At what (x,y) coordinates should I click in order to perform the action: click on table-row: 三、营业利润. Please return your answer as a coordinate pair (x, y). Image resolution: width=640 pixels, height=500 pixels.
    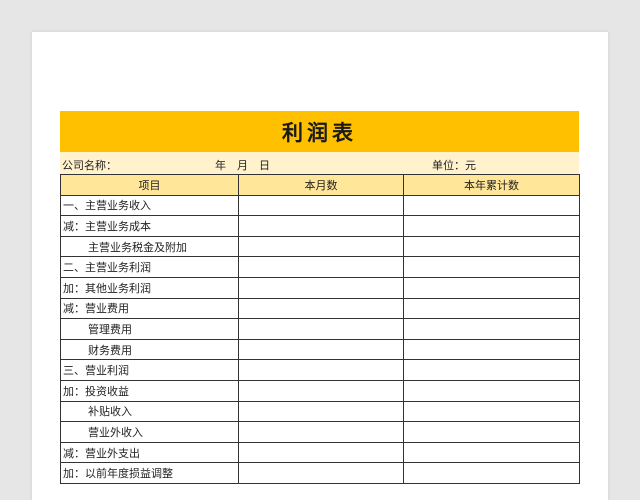
    Looking at the image, I should click on (320, 370).